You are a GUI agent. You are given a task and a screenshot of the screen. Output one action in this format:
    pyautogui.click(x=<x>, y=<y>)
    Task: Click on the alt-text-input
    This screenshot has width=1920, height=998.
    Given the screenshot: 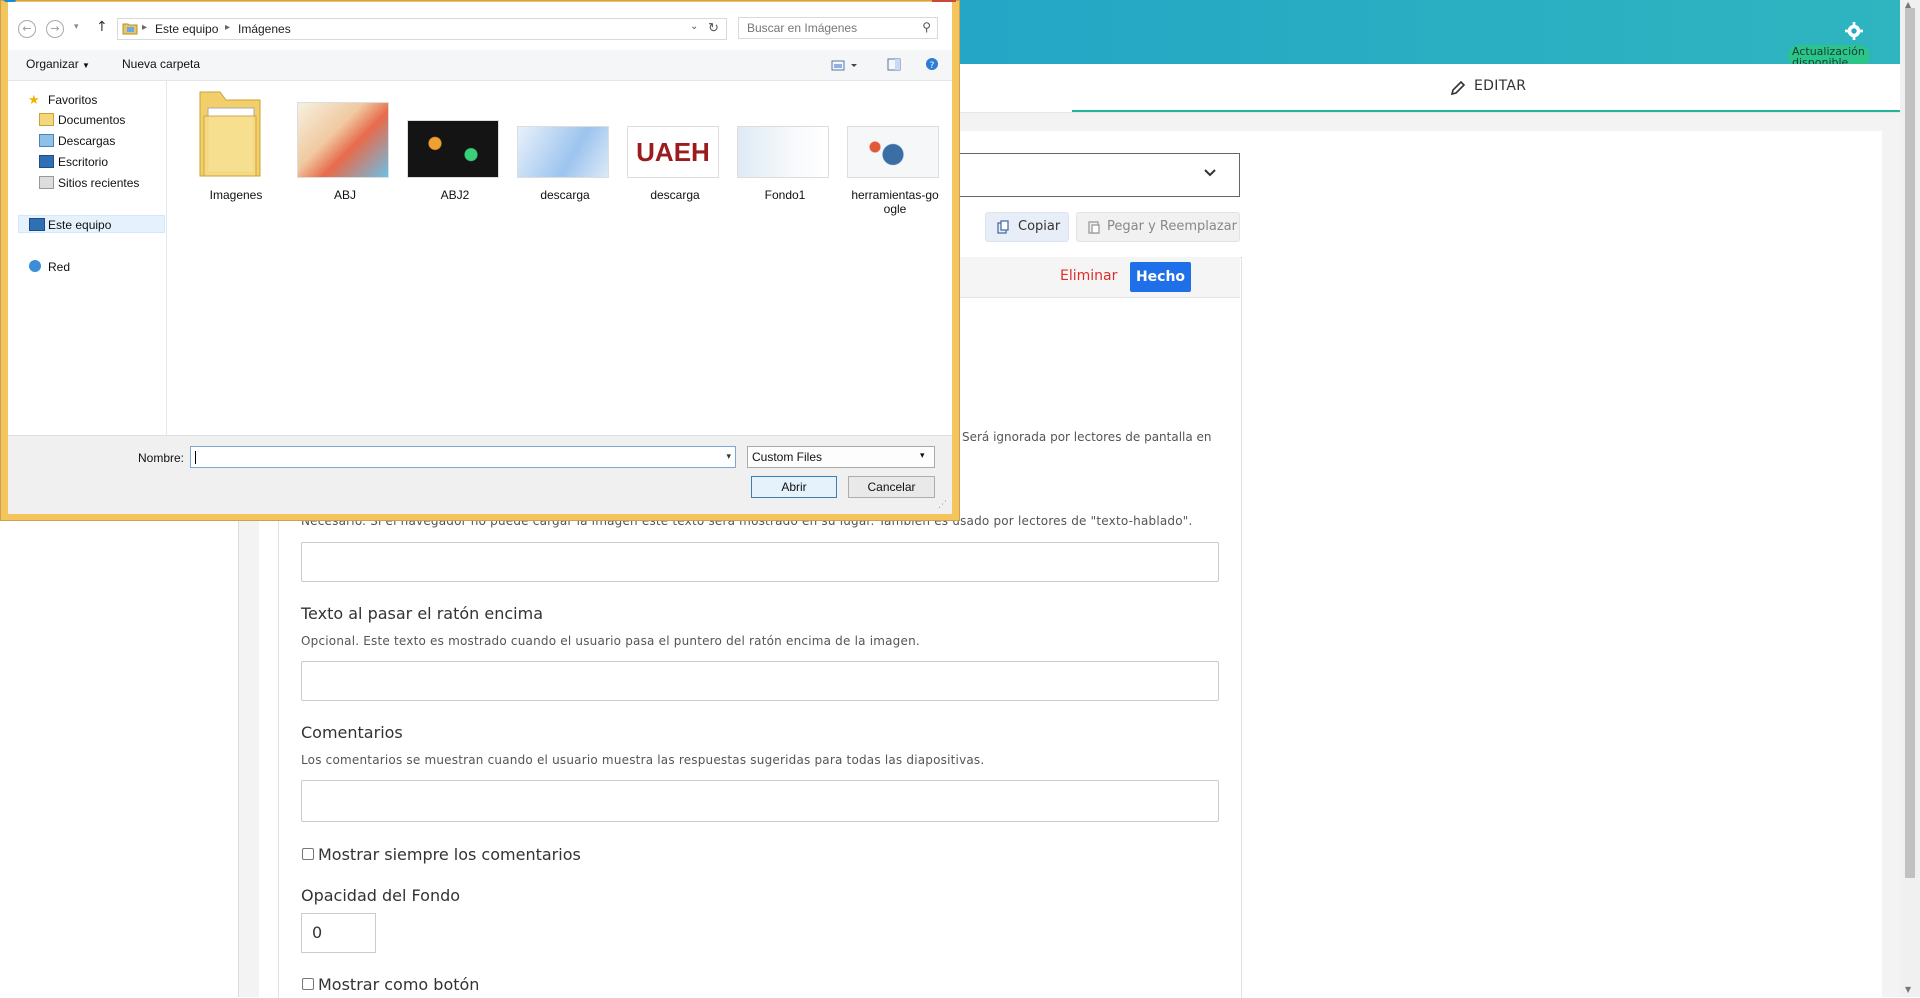 What is the action you would take?
    pyautogui.click(x=760, y=562)
    